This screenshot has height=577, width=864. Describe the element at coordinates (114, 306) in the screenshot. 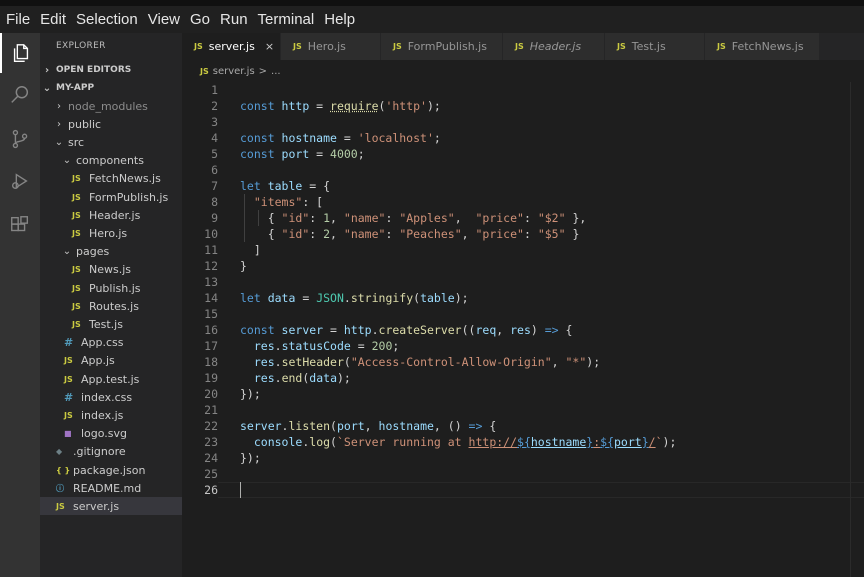

I see `tree-item-label: Routes.js` at that location.